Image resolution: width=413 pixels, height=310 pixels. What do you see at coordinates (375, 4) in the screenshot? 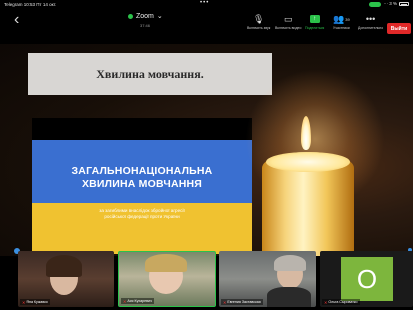
I see `call-indicator-icon` at bounding box center [375, 4].